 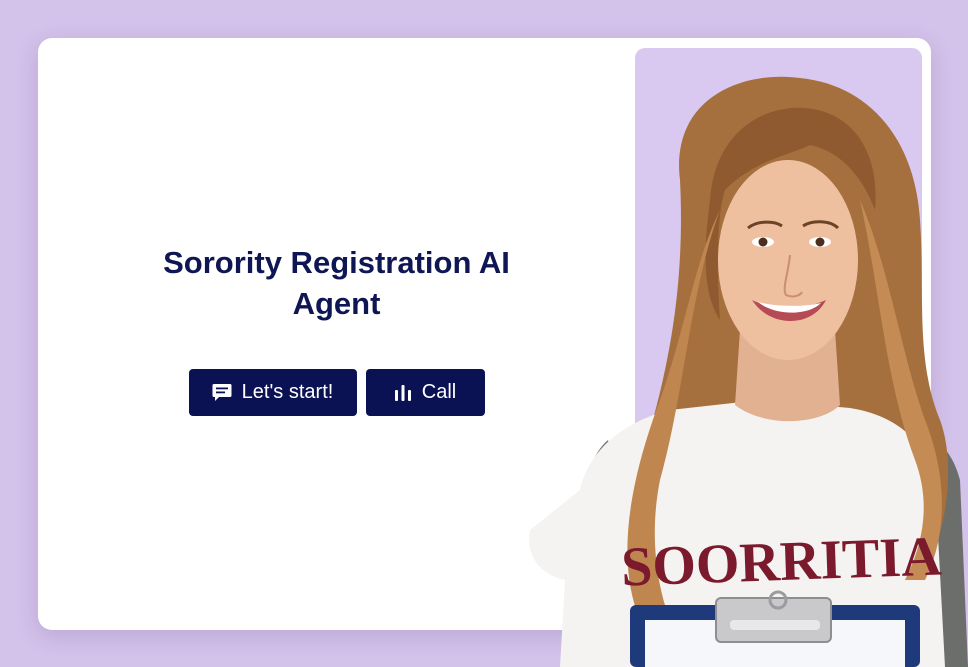 What do you see at coordinates (781, 561) in the screenshot?
I see `shirt-text: SOORRITIA` at bounding box center [781, 561].